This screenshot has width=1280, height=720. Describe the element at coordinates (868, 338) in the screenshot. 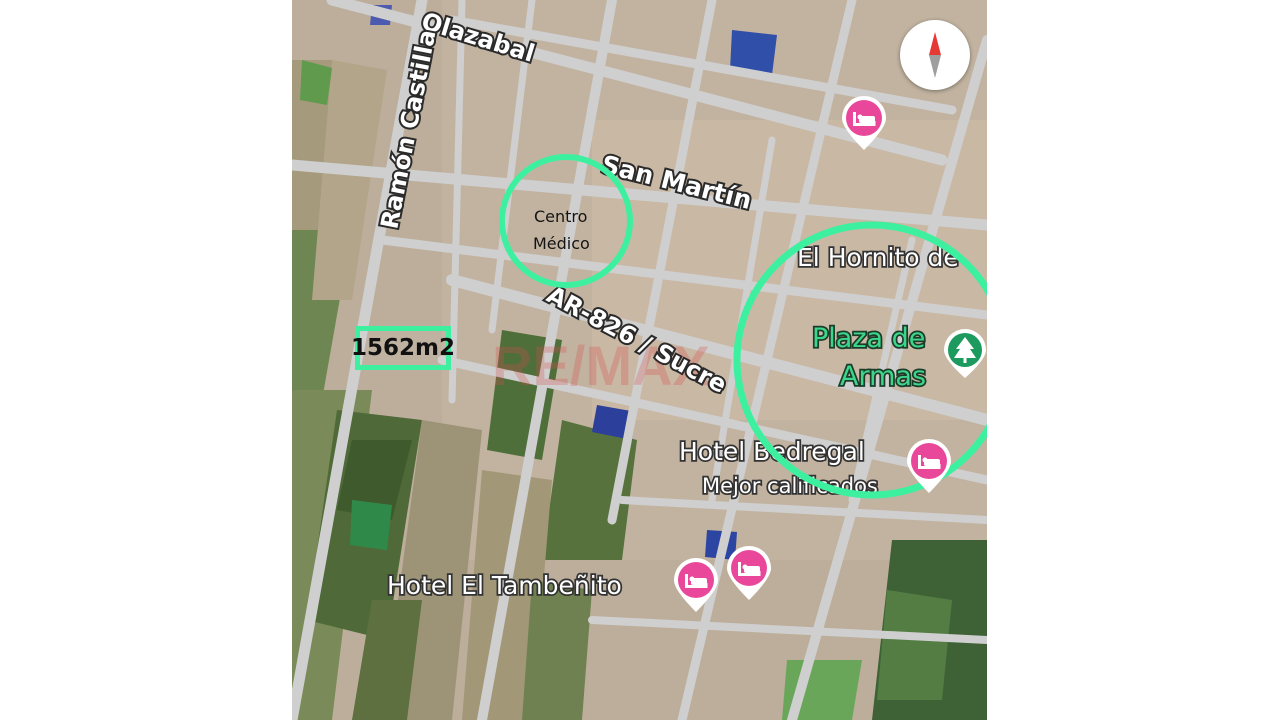

I see `place-label-plaza-line1: Plaza de` at that location.